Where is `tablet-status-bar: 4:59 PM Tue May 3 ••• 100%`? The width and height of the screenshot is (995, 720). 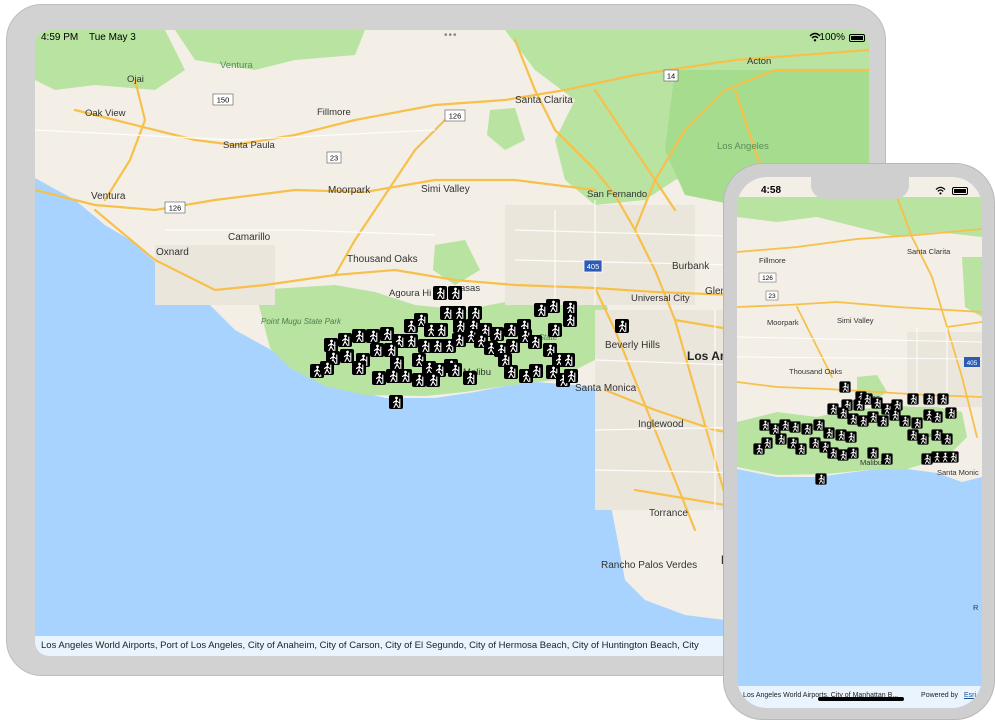
tablet-status-bar: 4:59 PM Tue May 3 ••• 100% is located at coordinates (452, 40).